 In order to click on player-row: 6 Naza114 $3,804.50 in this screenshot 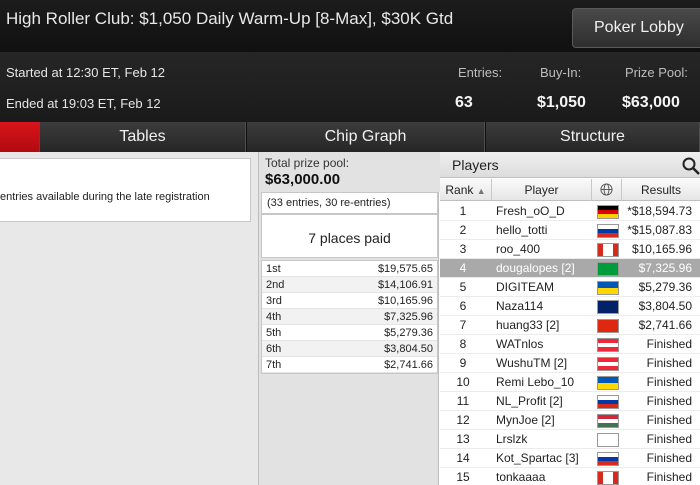, I will do `click(570, 306)`.